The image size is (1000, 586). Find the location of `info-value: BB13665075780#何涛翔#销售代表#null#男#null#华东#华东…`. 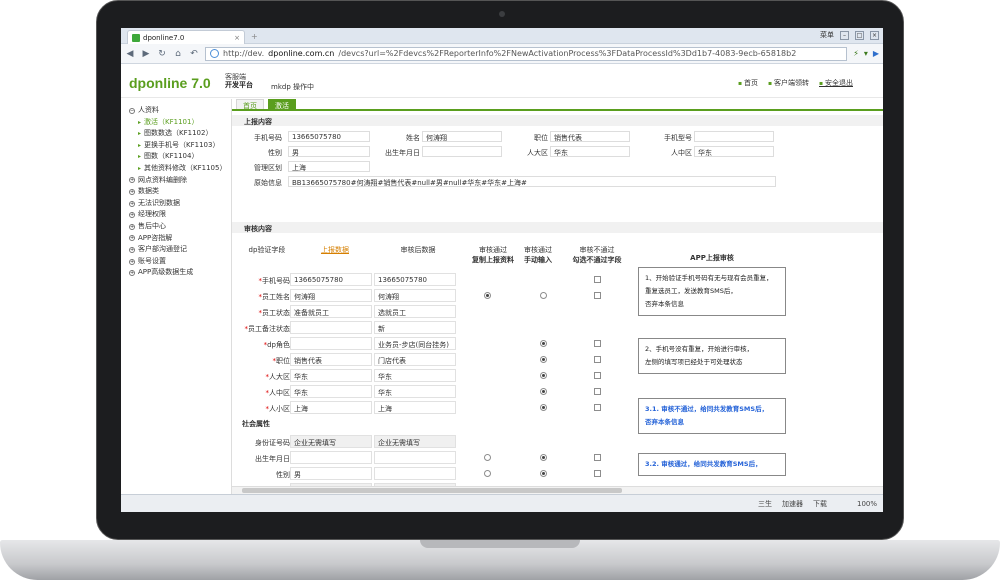

info-value: BB13665075780#何涛翔#销售代表#null#男#null#华东#华东… is located at coordinates (532, 181).